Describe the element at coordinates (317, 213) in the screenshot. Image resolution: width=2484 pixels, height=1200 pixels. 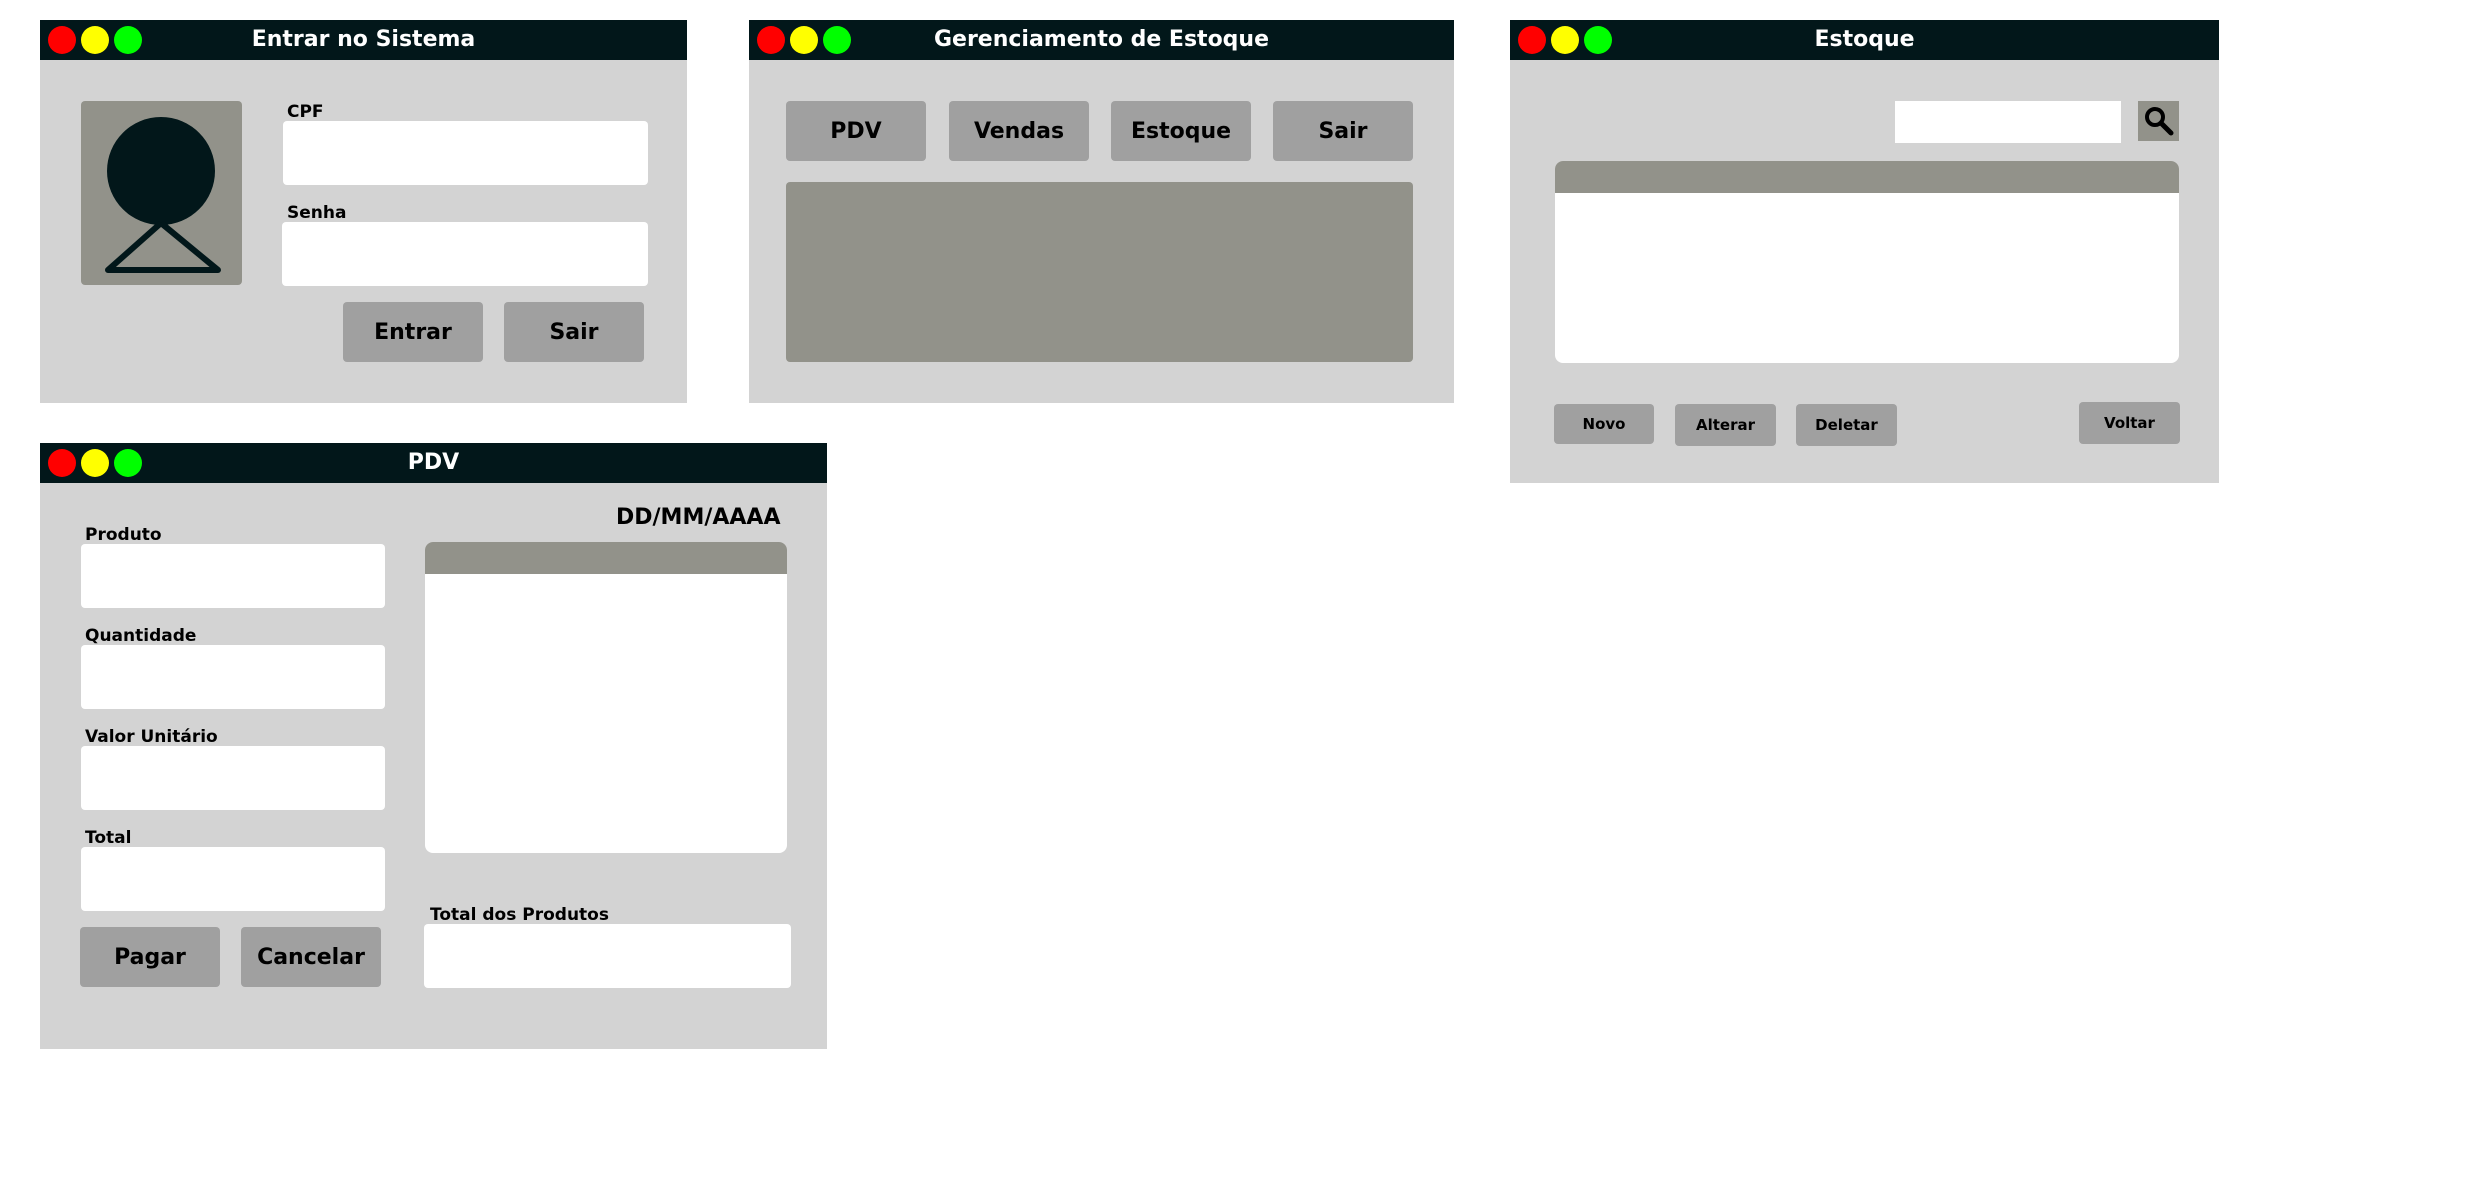
I see `senha-label: Senha` at that location.